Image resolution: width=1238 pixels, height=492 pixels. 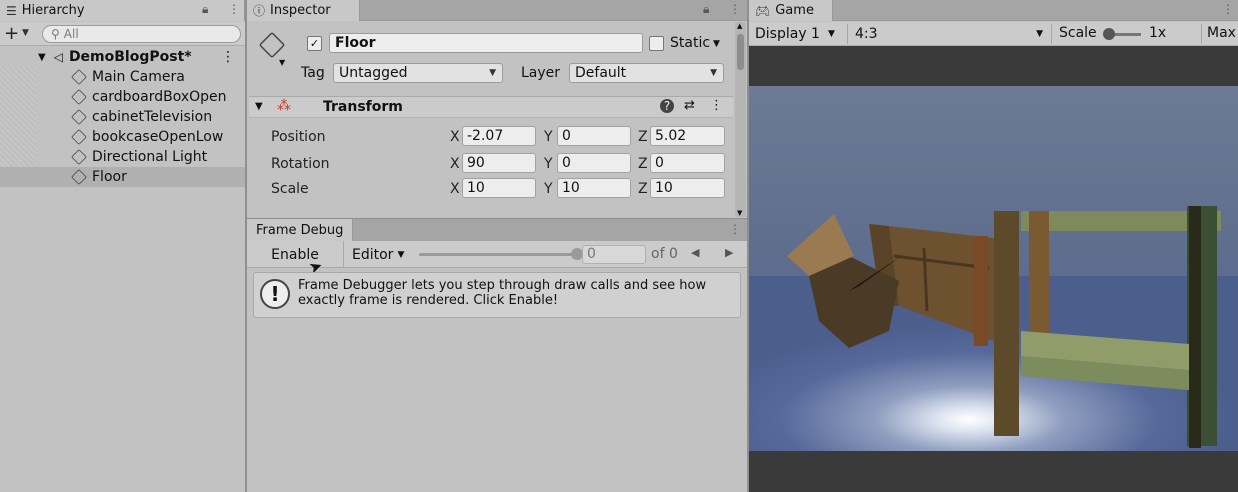 I want to click on frame-debug-tabbar: Frame Debug ⋮, so click(x=497, y=230).